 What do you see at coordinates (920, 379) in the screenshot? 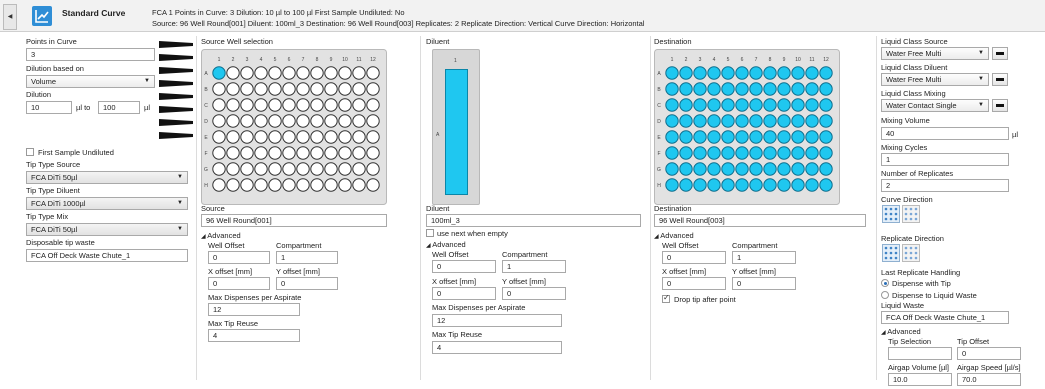
I see `airgap-volume-input: 10.0` at bounding box center [920, 379].